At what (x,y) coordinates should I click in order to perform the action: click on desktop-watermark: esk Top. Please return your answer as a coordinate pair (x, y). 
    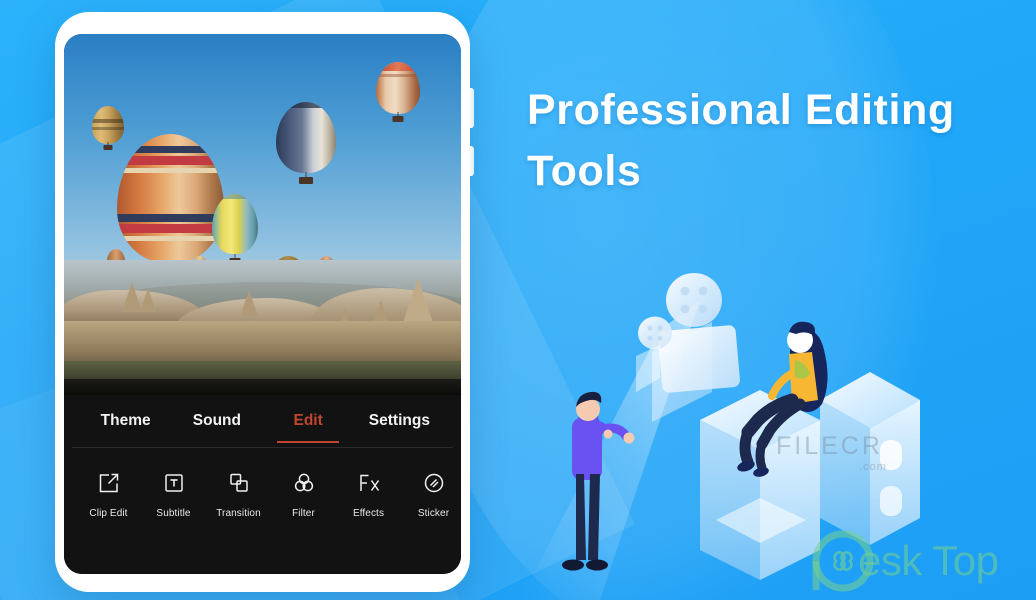
    Looking at the image, I should click on (905, 561).